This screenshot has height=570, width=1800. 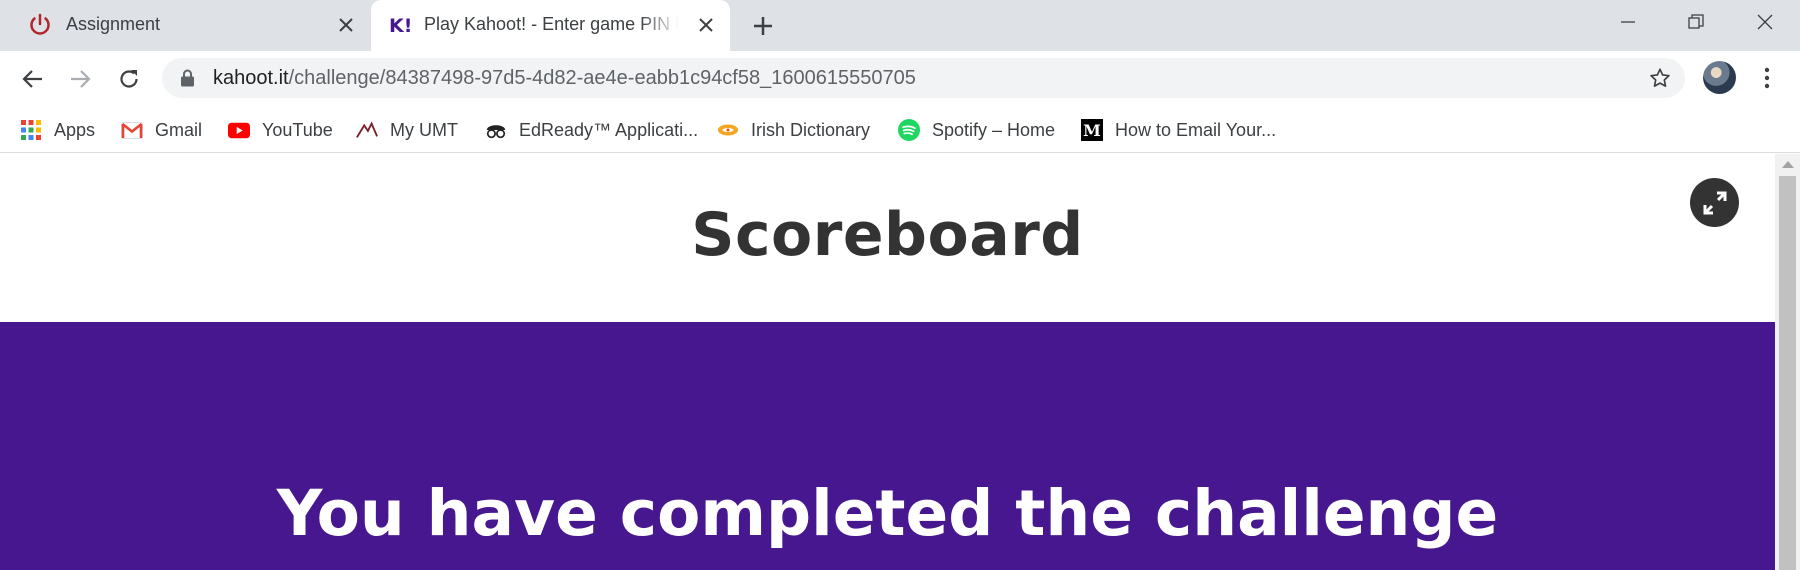 What do you see at coordinates (887, 235) in the screenshot?
I see `page-title: Scoreboard` at bounding box center [887, 235].